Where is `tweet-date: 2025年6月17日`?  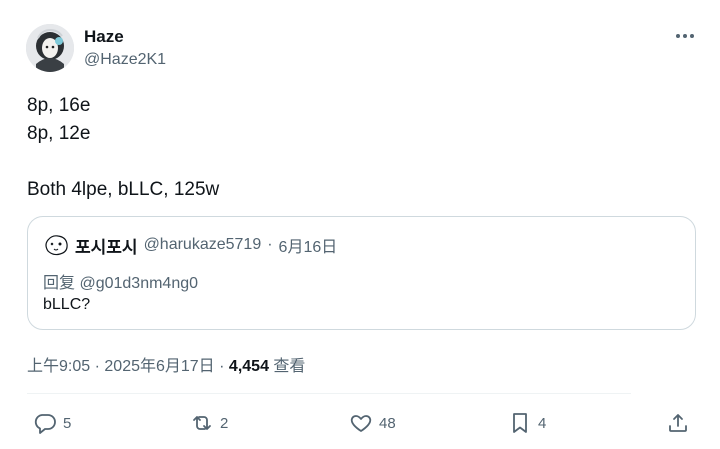 tweet-date: 2025年6月17日 is located at coordinates (159, 366).